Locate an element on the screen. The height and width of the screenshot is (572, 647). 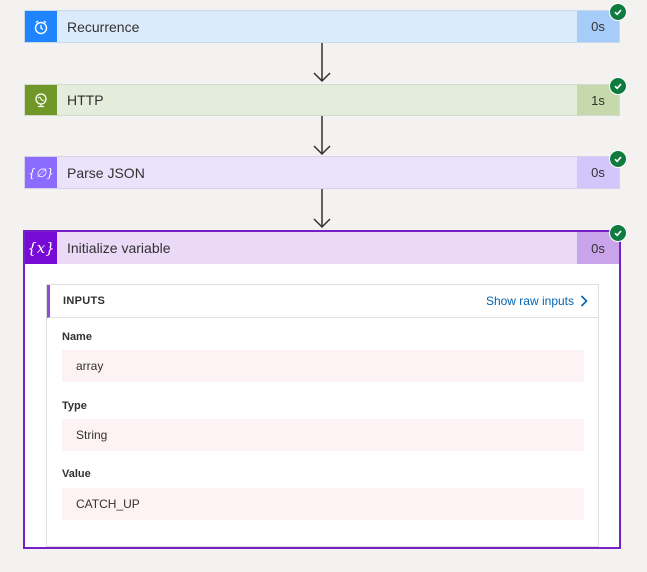
inputs-header: INPUTS Show raw inputs is located at coordinates (322, 301).